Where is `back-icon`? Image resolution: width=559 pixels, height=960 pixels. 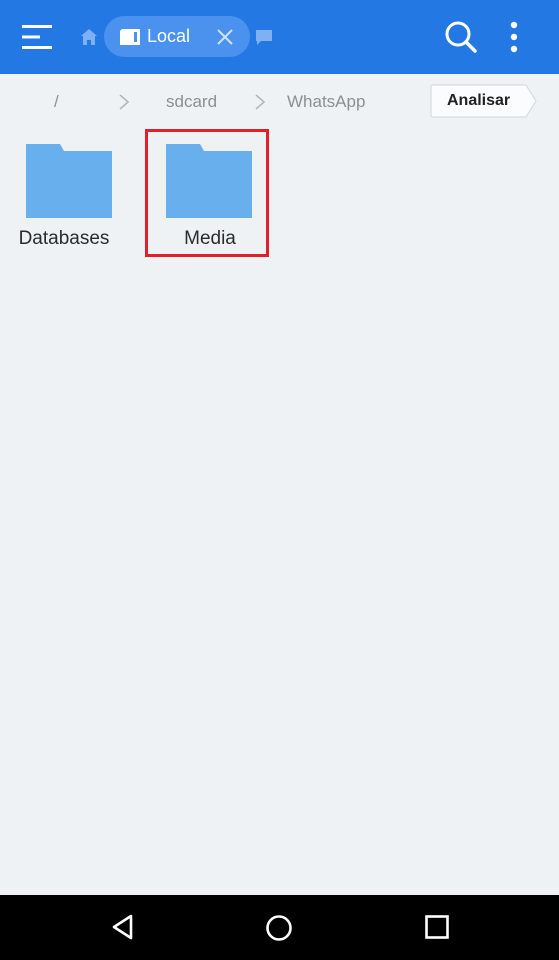
back-icon is located at coordinates (123, 927).